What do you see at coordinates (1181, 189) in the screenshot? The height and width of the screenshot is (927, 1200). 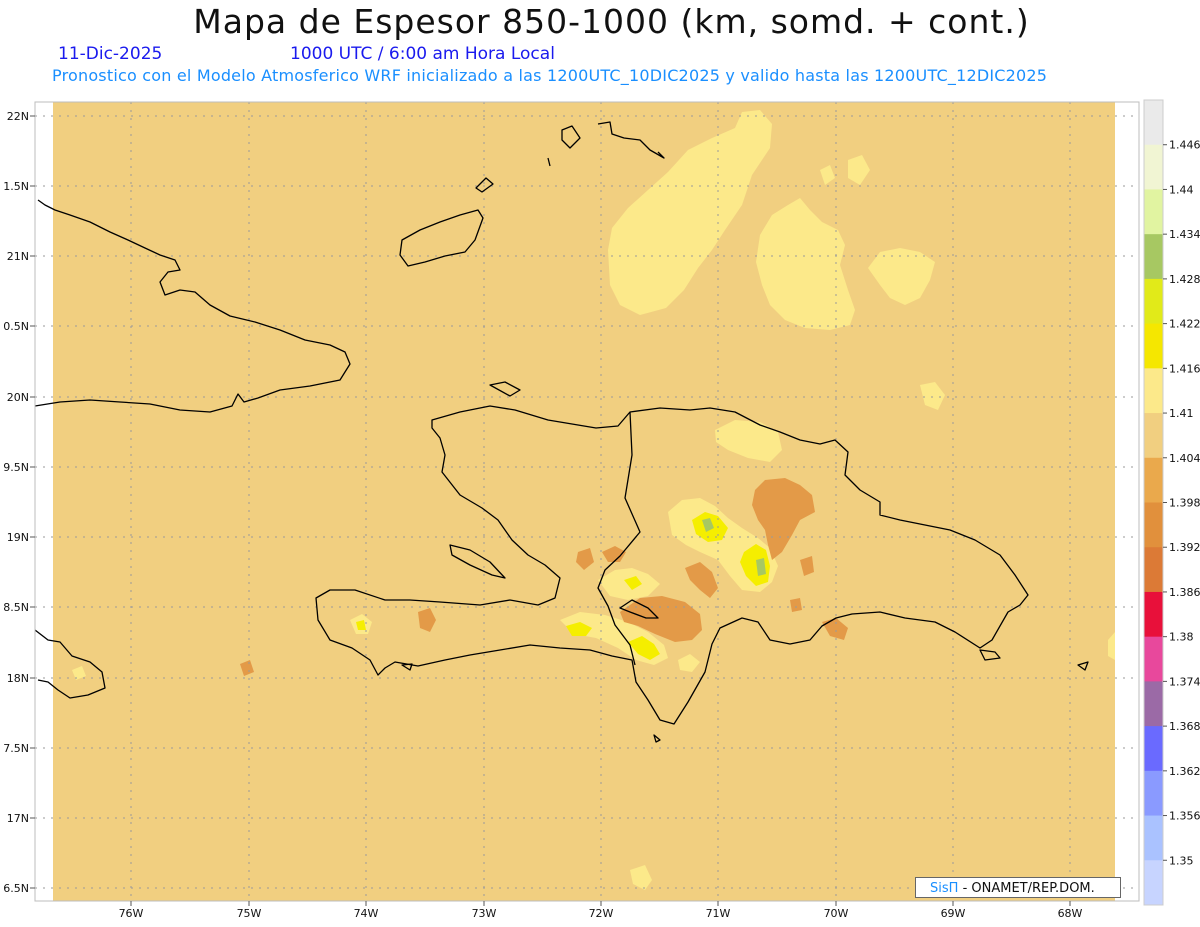 I see `colorbar-label: 1.44` at bounding box center [1181, 189].